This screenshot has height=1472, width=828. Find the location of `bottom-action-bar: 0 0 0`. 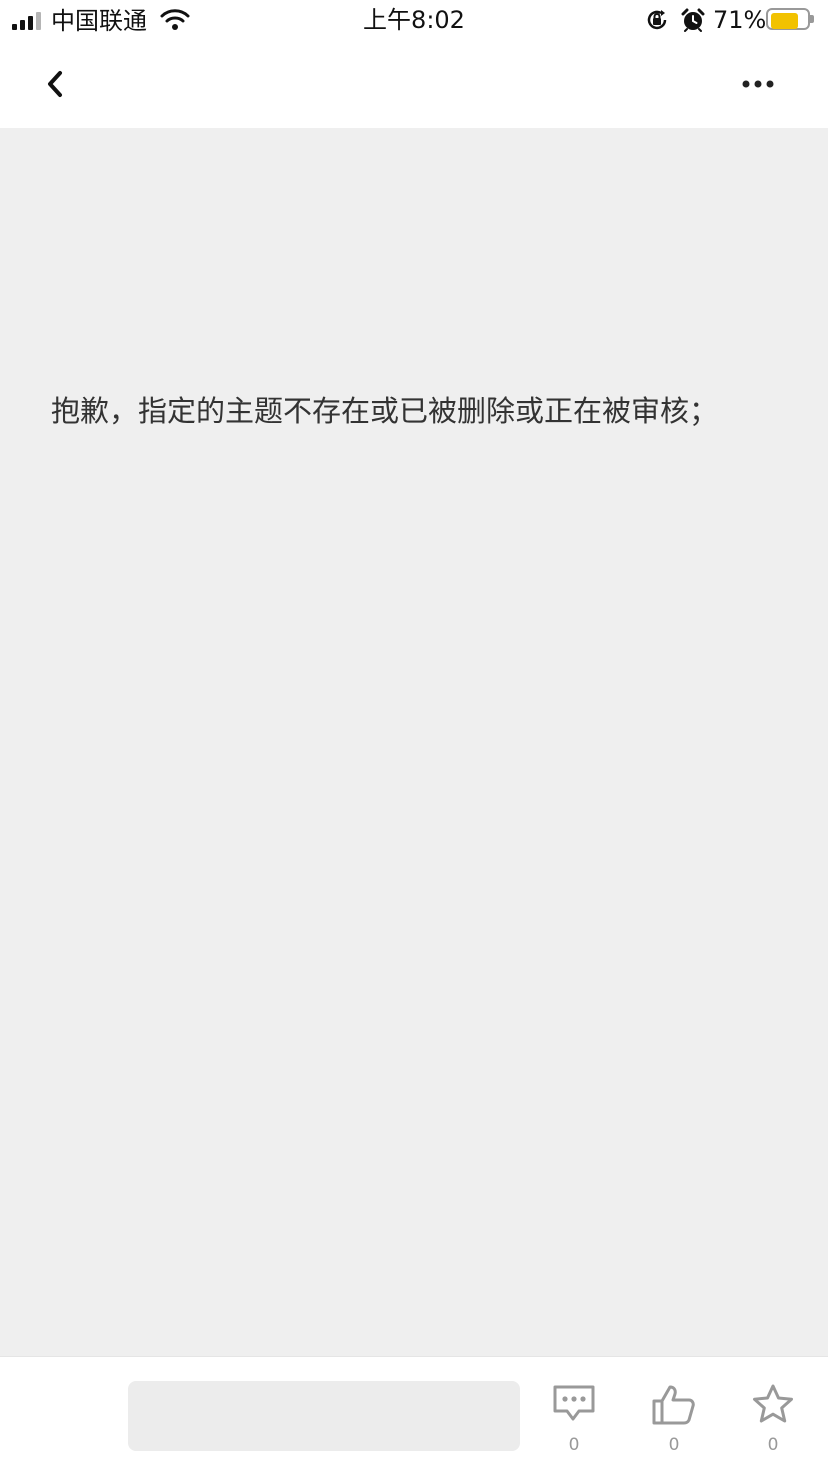

bottom-action-bar: 0 0 0 is located at coordinates (414, 1414).